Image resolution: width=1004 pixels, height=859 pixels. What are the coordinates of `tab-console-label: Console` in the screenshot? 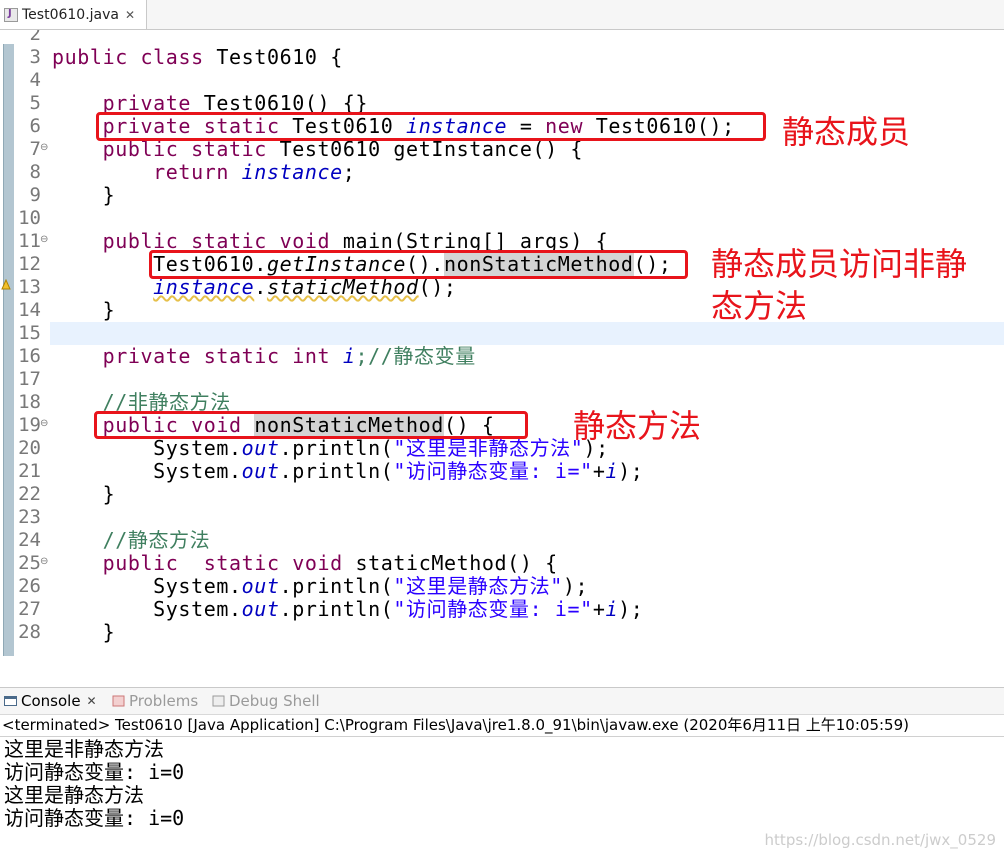 It's located at (51, 701).